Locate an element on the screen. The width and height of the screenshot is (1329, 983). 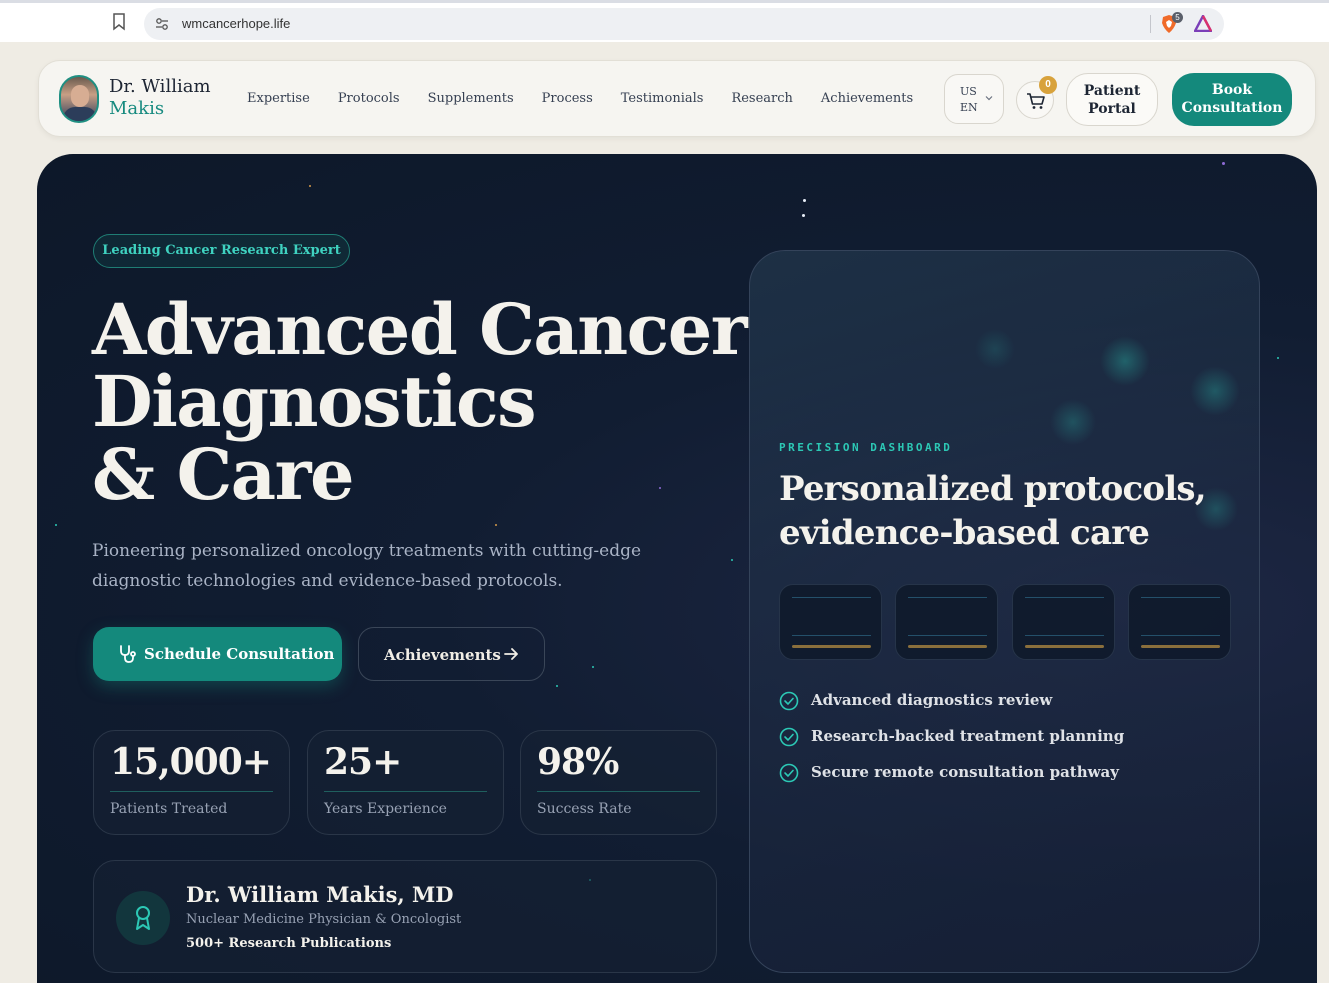
hero-title-line1: Advanced Cancer is located at coordinates (420, 329).